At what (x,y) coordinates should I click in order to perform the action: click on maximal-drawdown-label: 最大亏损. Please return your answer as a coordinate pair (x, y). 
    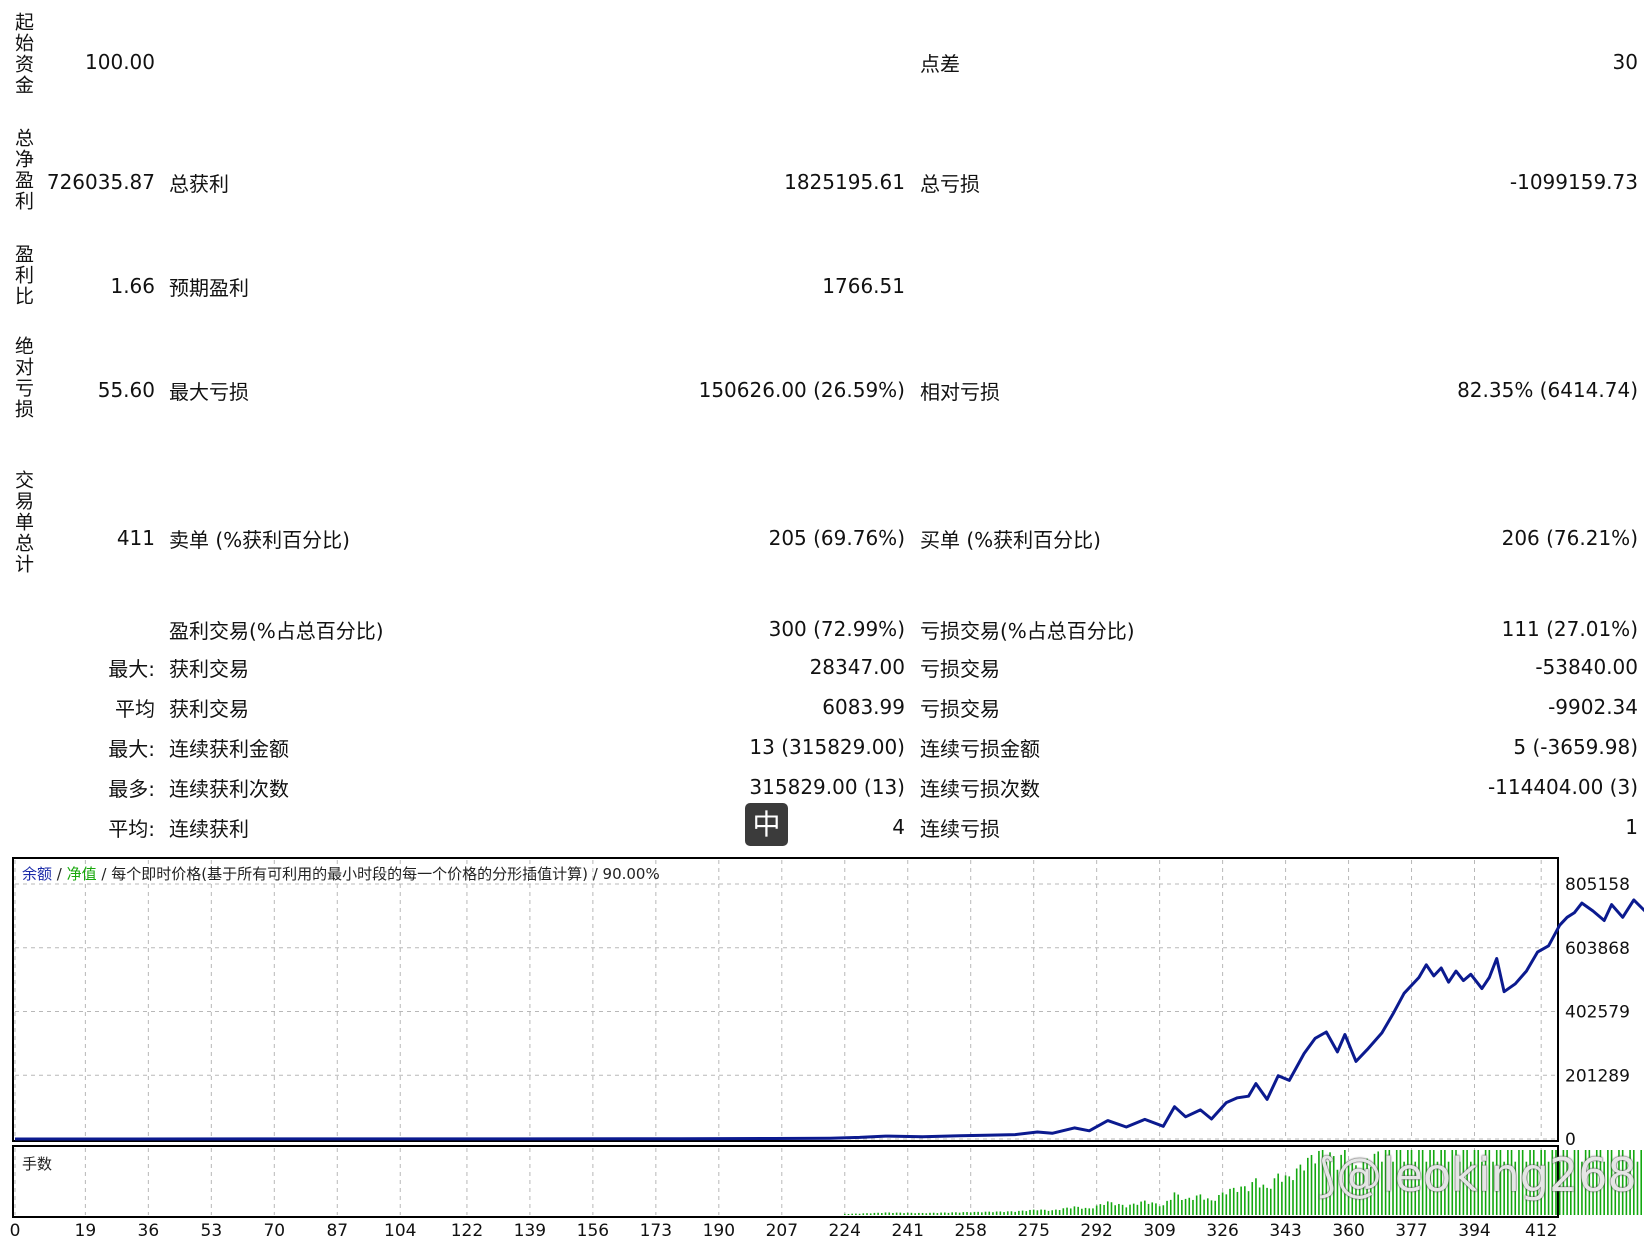
    Looking at the image, I should click on (209, 392).